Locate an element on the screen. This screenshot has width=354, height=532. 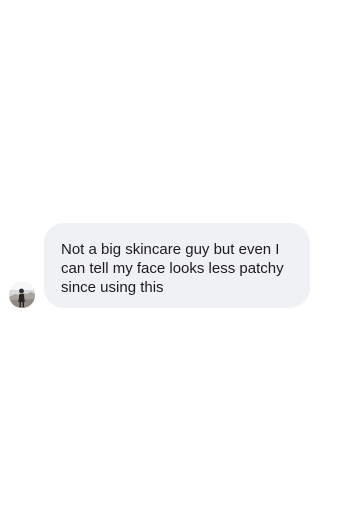
profile-photo-icon is located at coordinates (22, 295).